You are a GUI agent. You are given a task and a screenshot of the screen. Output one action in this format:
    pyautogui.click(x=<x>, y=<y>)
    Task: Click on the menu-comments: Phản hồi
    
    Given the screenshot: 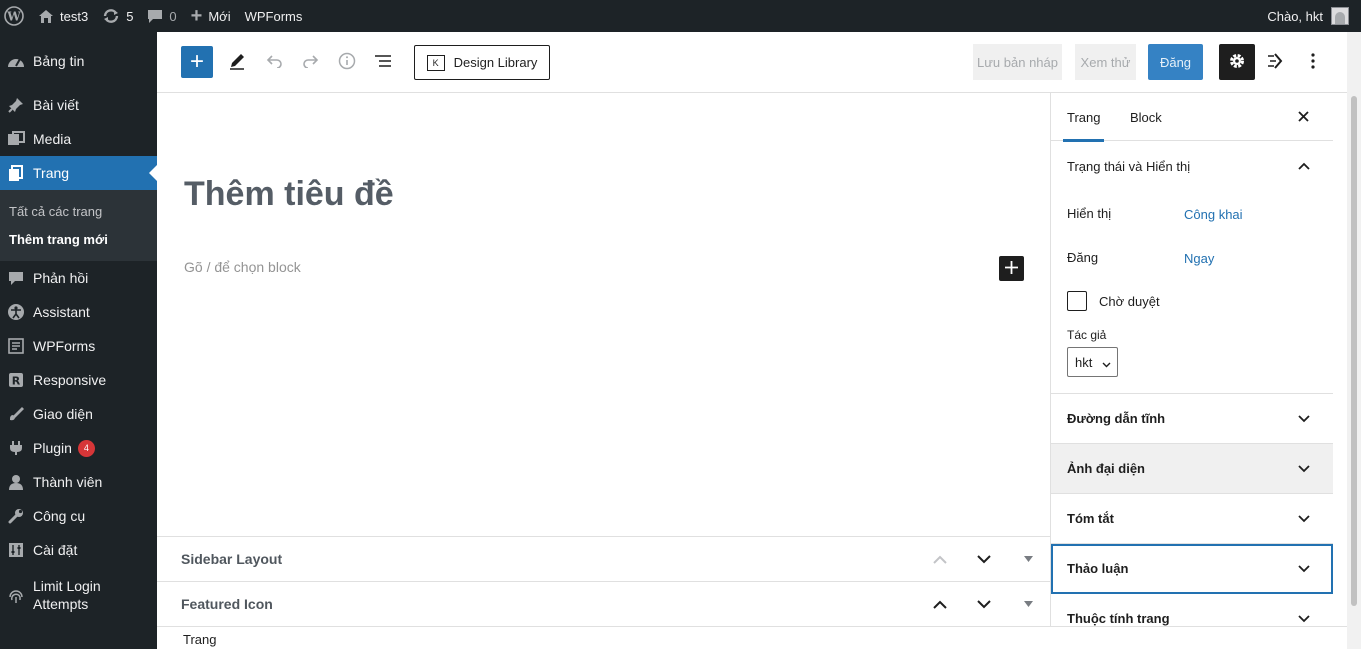 What is the action you would take?
    pyautogui.click(x=78, y=278)
    